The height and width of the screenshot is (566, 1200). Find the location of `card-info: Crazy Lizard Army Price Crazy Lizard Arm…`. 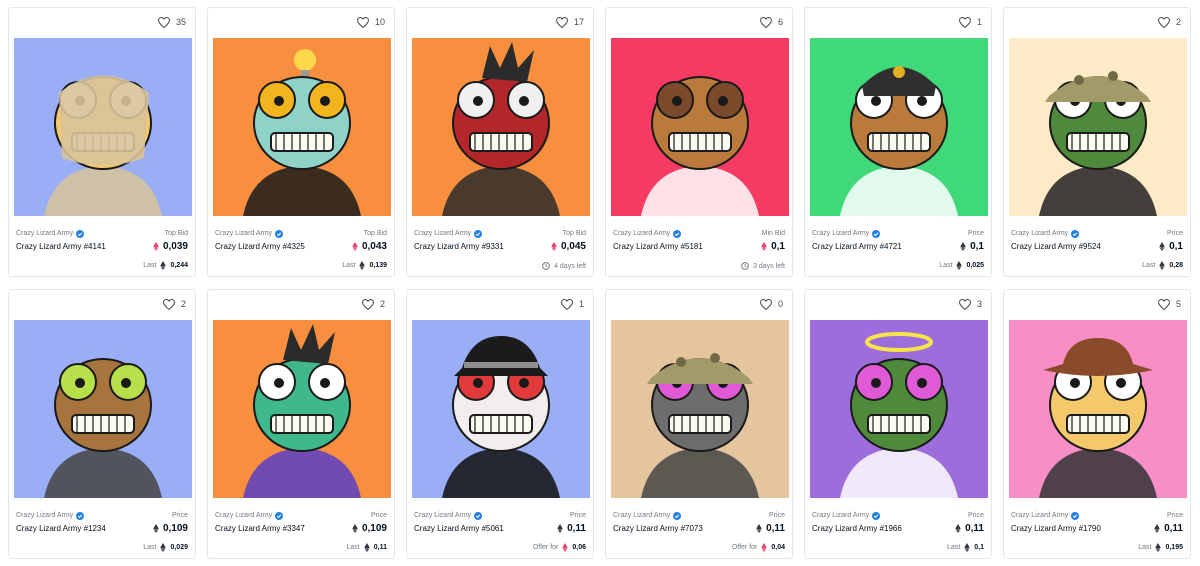

card-info: Crazy Lizard Army Price Crazy Lizard Arm… is located at coordinates (1097, 522).